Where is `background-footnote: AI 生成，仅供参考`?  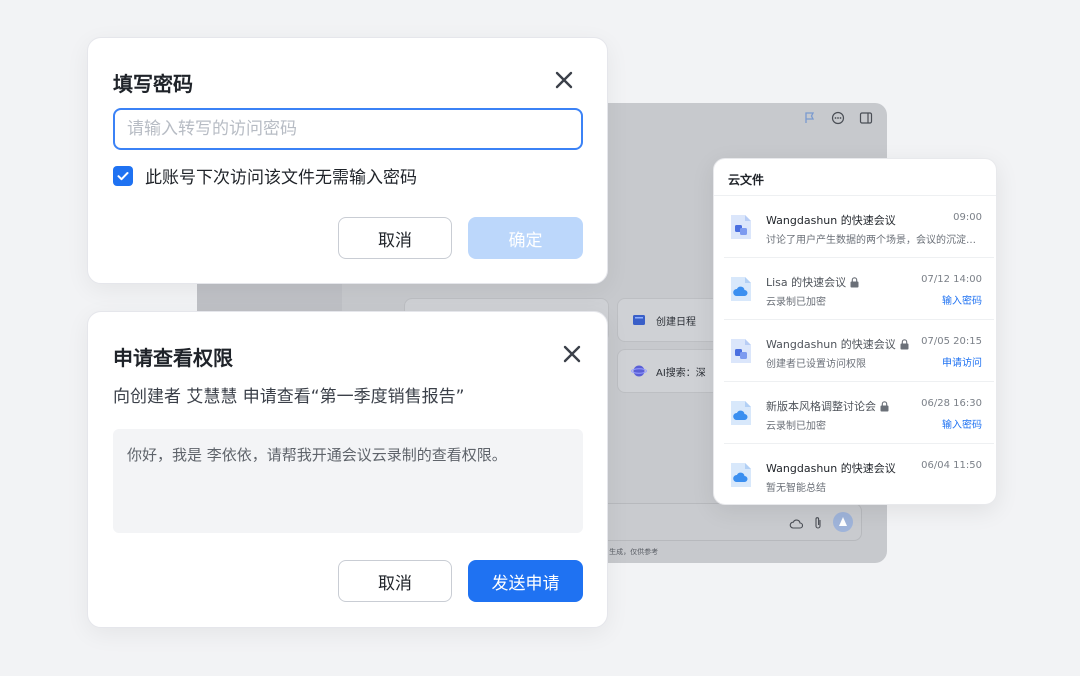 background-footnote: AI 生成，仅供参考 is located at coordinates (629, 552).